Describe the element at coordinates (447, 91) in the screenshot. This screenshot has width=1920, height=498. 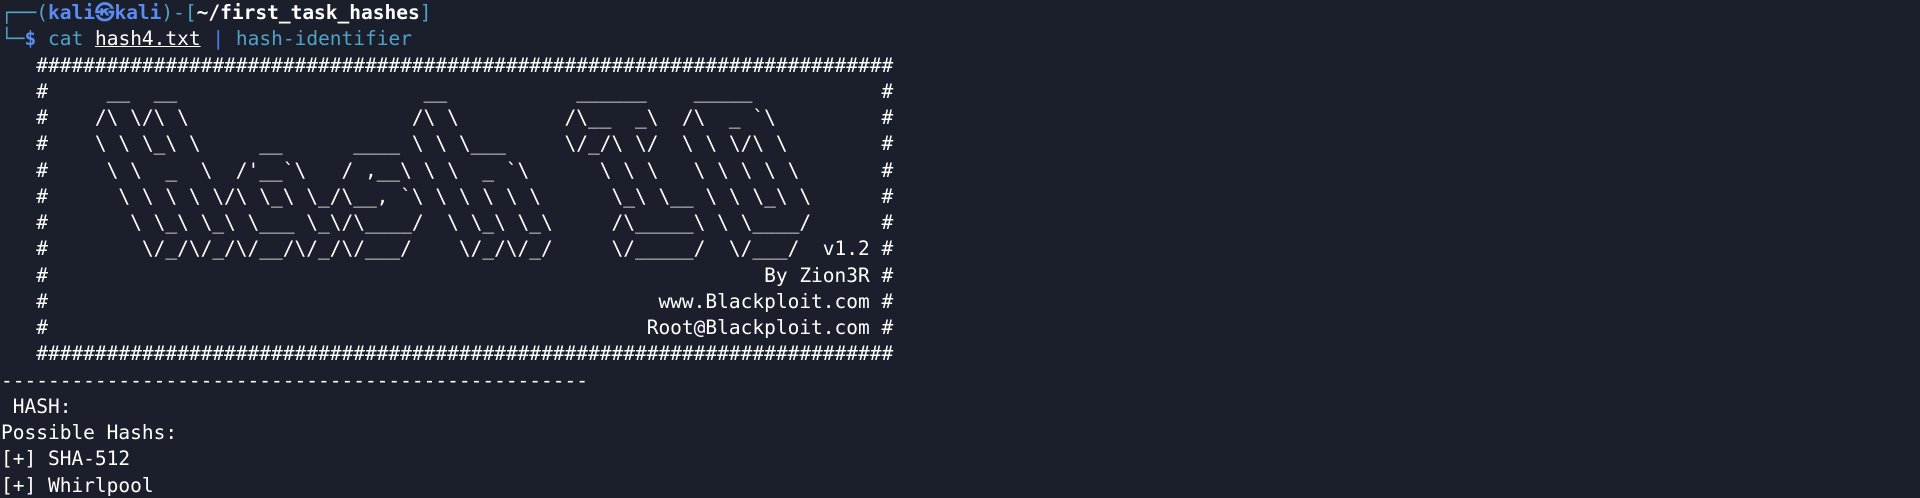
I see `banner-line: # __ __ __ ______ _____ #` at that location.